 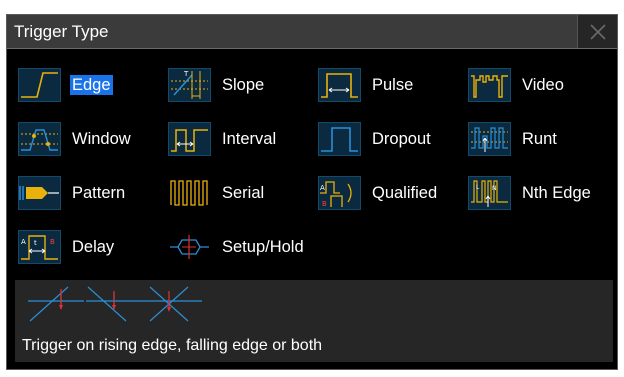 I want to click on trigger-type-label: Pulse, so click(x=393, y=85).